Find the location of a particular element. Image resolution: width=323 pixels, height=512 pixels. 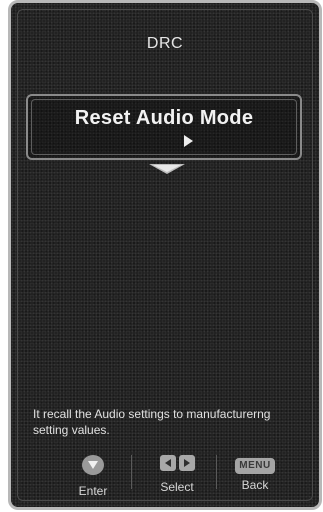

enter-button-icon is located at coordinates (93, 465).